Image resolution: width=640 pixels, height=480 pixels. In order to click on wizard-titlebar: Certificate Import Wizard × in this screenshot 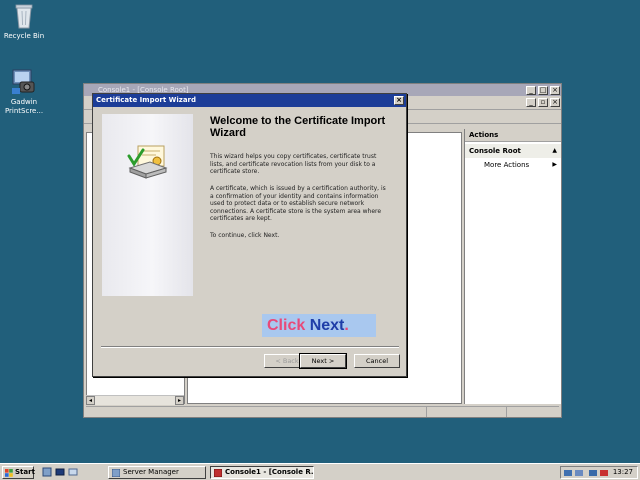, I will do `click(249, 100)`.